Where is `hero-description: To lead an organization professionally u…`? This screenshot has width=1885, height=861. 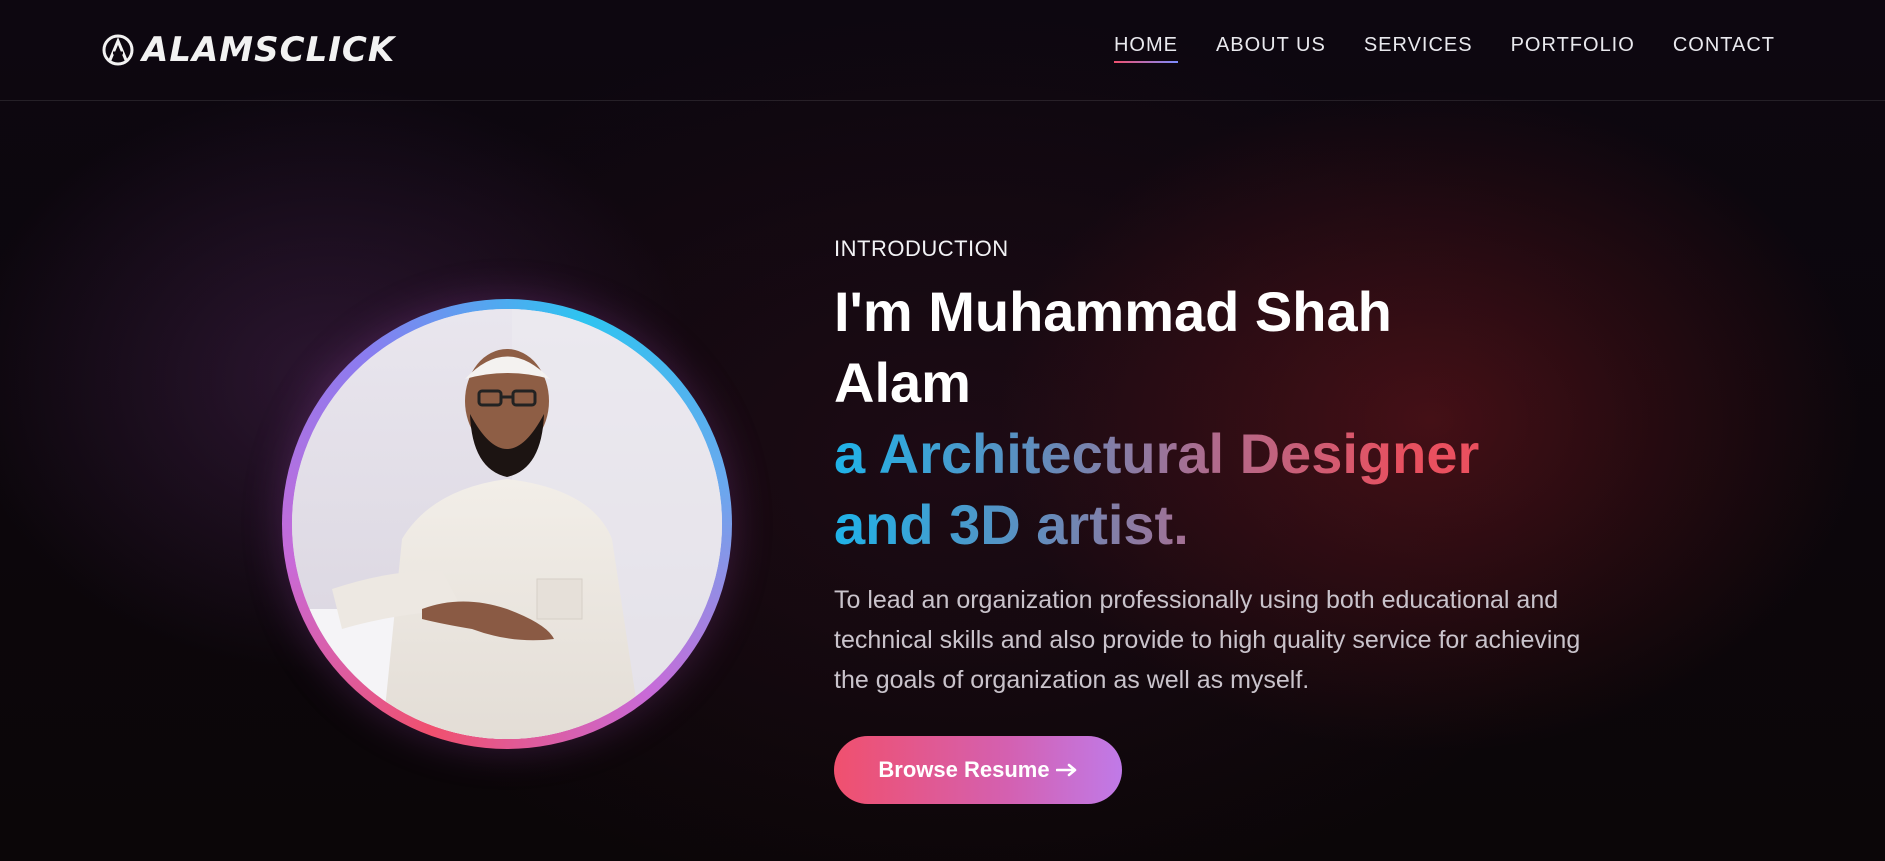 hero-description: To lead an organization professionally u… is located at coordinates (1207, 640).